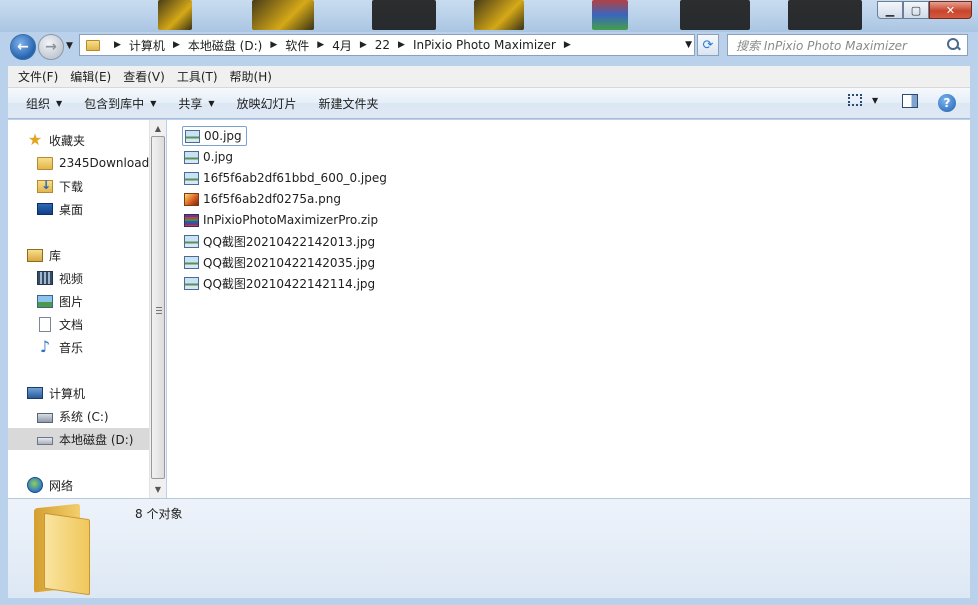 This screenshot has width=978, height=605. I want to click on share-button: 共享 ▼, so click(199, 103).